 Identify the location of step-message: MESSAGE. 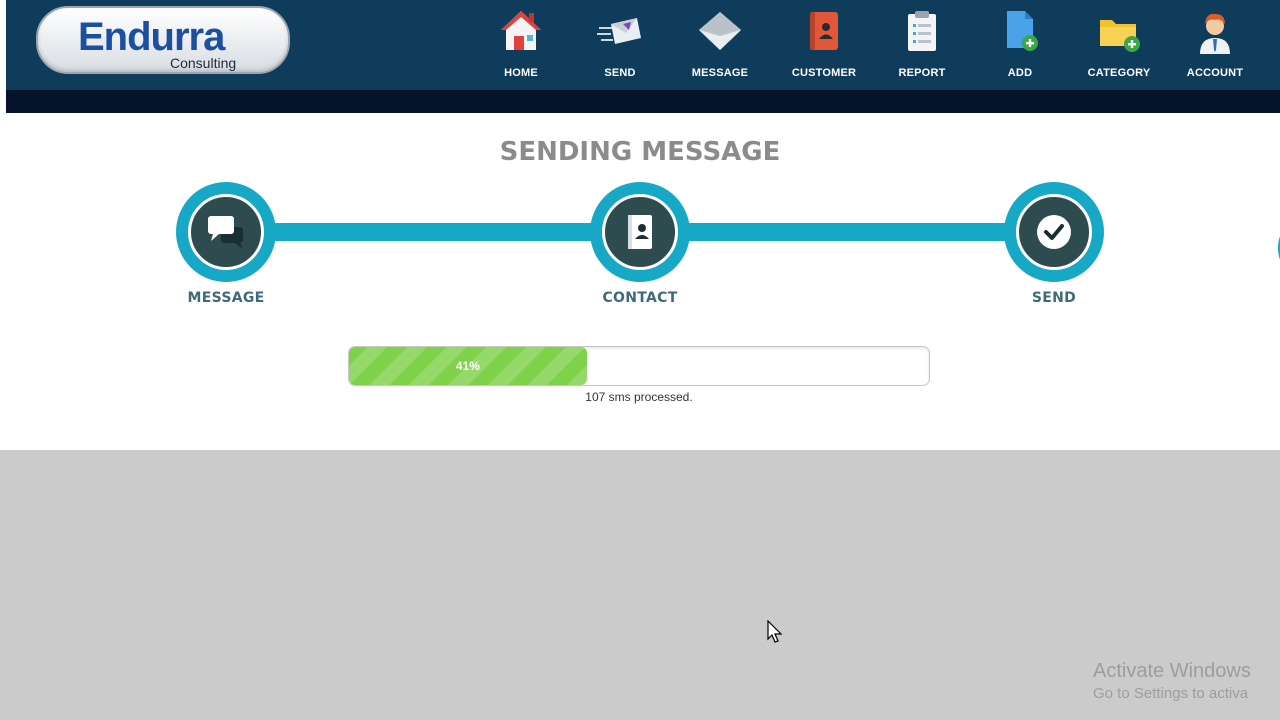
(226, 244).